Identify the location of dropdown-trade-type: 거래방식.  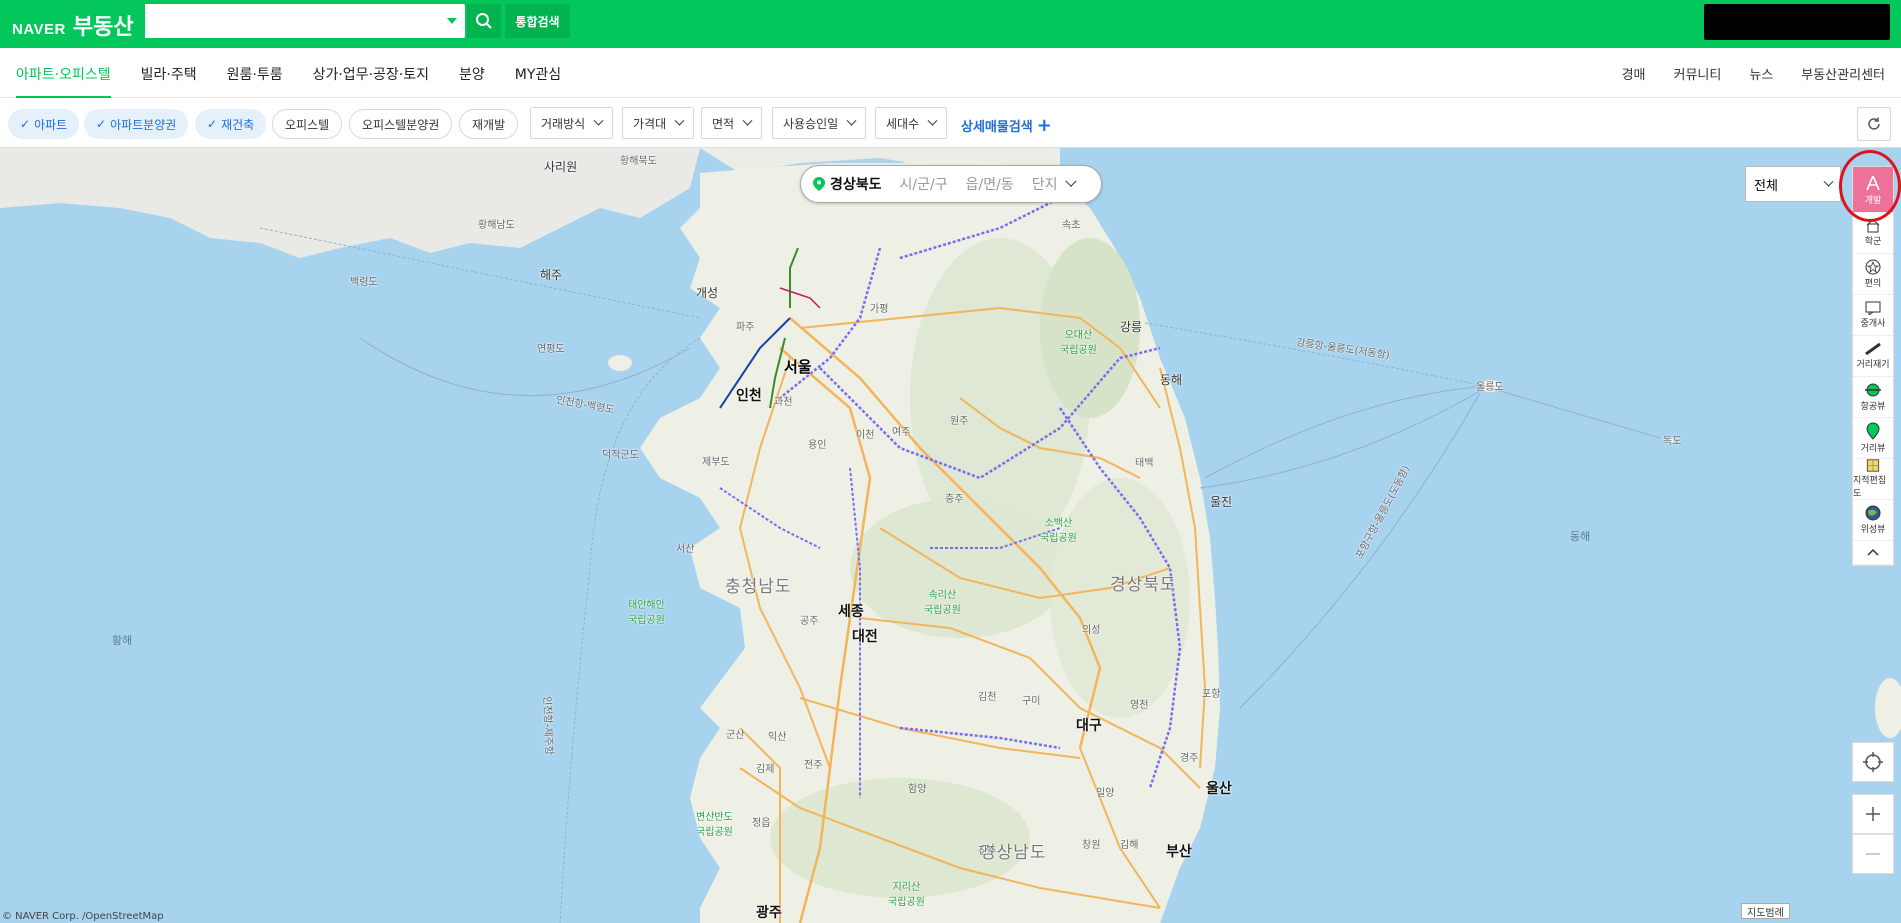
(572, 123).